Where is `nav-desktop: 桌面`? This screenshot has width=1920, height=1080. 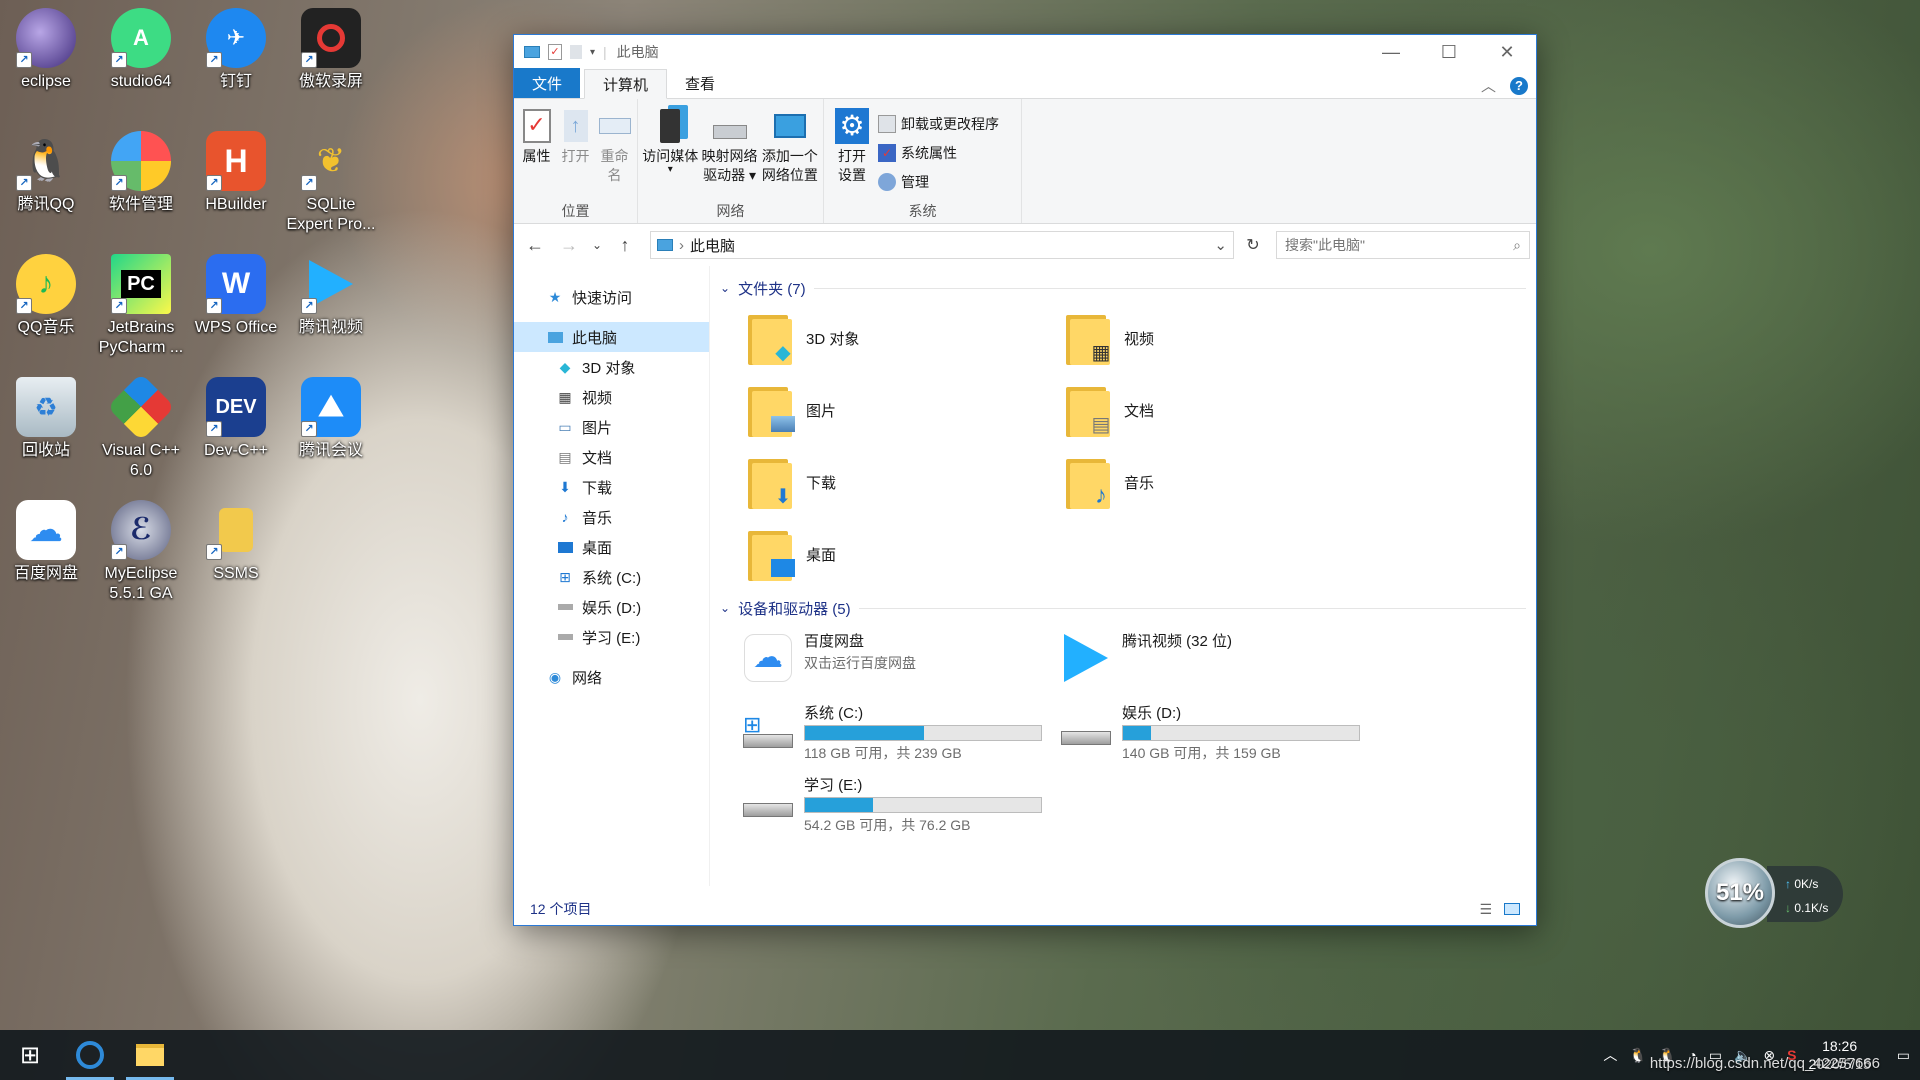
nav-desktop: 桌面 is located at coordinates (611, 547).